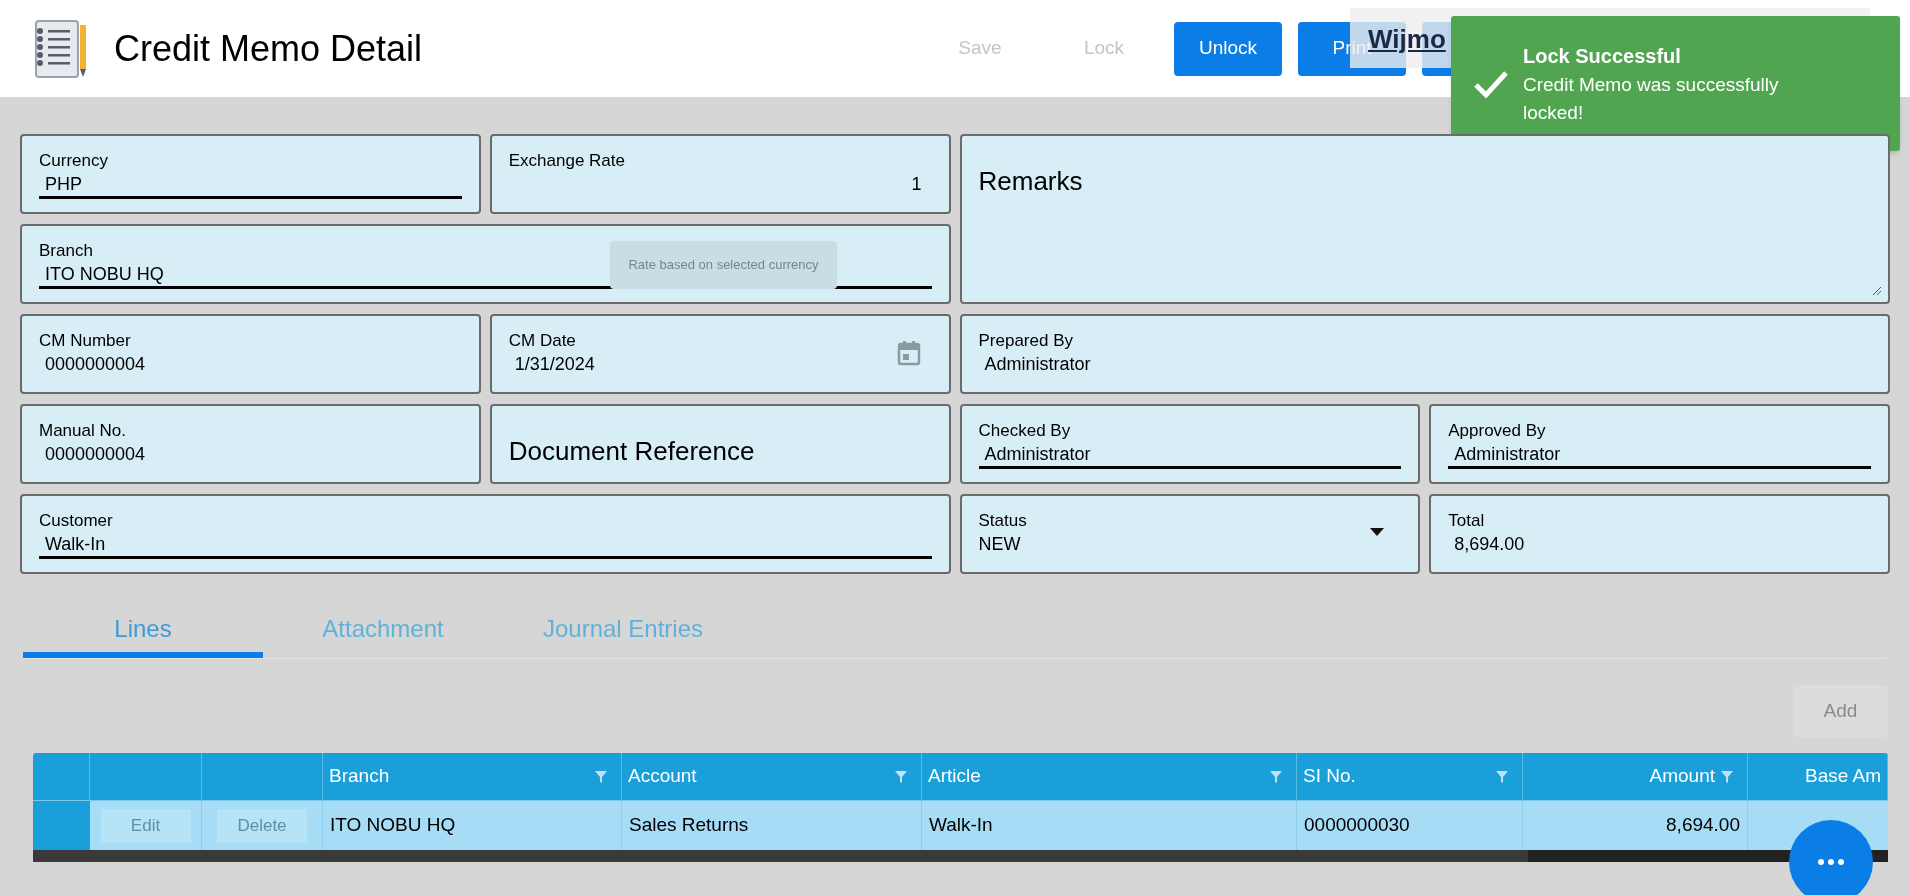 This screenshot has height=895, width=1910. What do you see at coordinates (1682, 776) in the screenshot?
I see `column-label: Amount` at bounding box center [1682, 776].